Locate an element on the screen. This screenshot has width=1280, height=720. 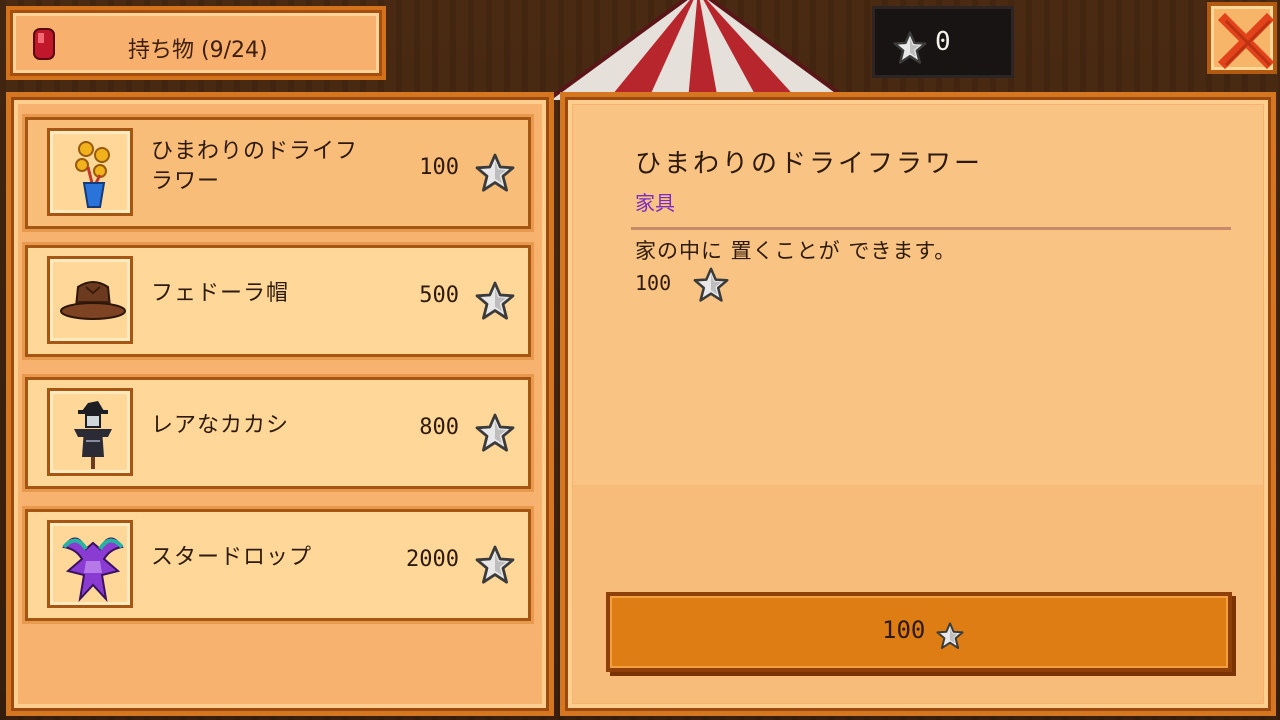
close-x-icon is located at coordinates (1246, 41).